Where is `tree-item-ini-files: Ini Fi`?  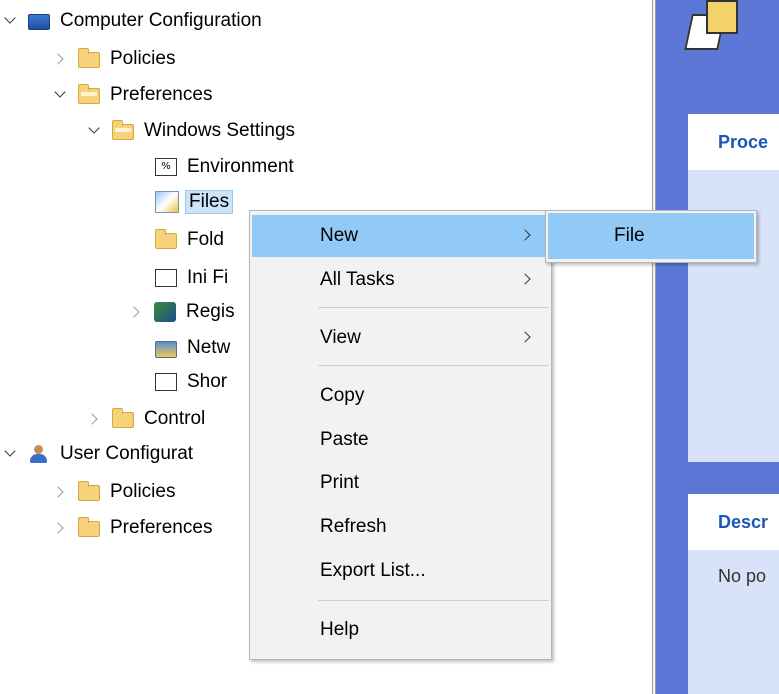
tree-item-ini-files: Ini Fi is located at coordinates (191, 278).